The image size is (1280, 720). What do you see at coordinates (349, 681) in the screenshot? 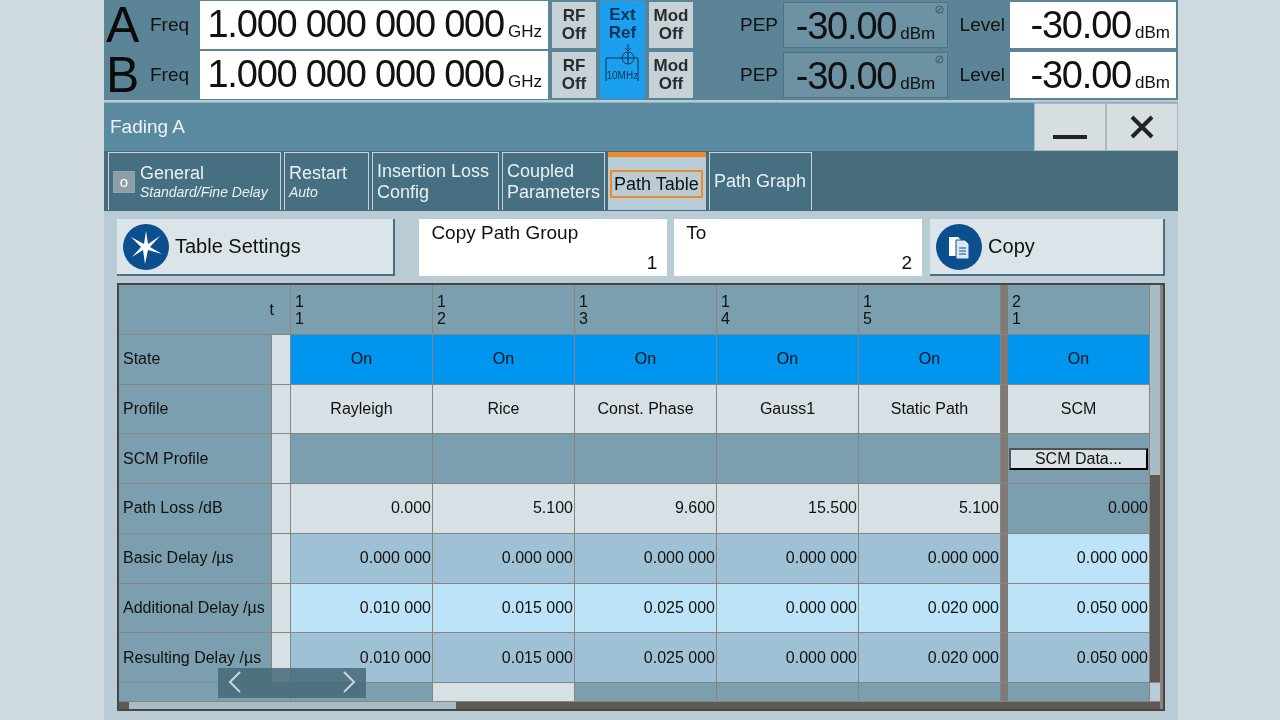
I see `chevron-right-icon` at bounding box center [349, 681].